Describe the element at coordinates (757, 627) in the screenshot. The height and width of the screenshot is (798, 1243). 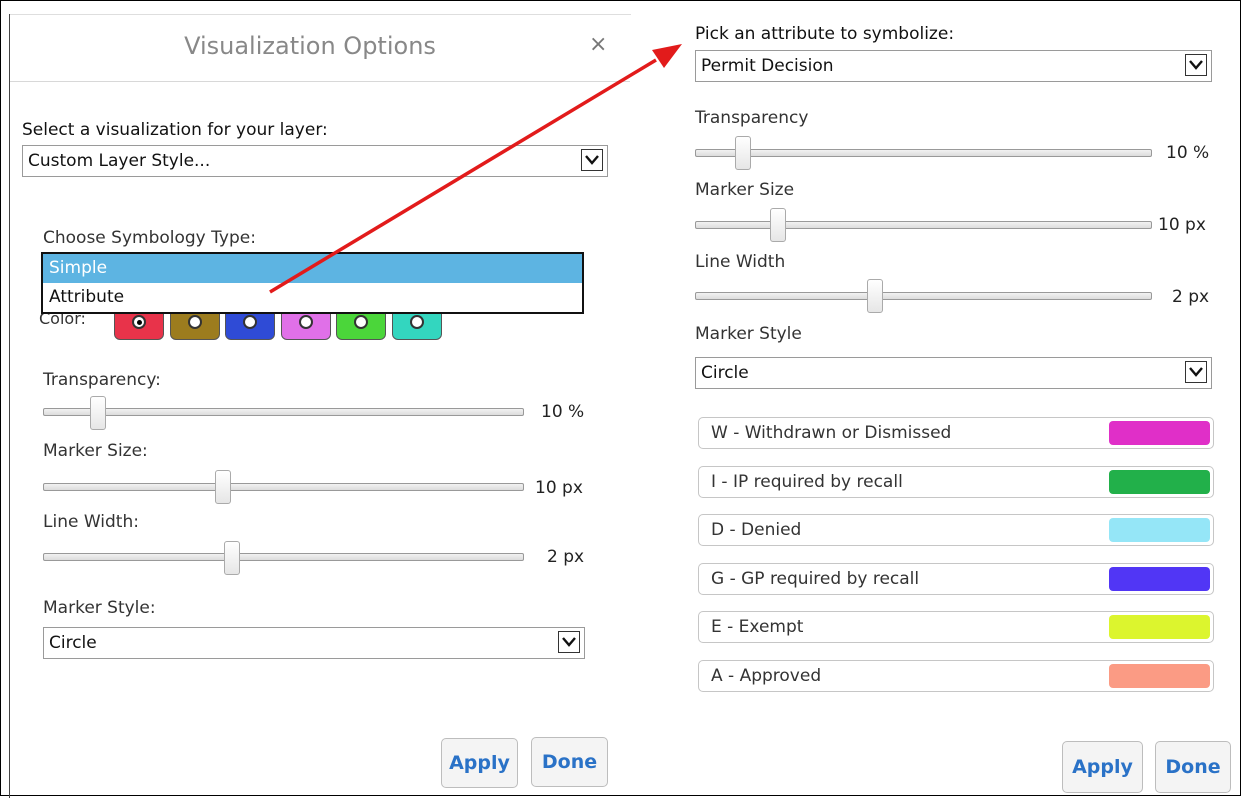
I see `legend-row-label: E - Exempt` at that location.